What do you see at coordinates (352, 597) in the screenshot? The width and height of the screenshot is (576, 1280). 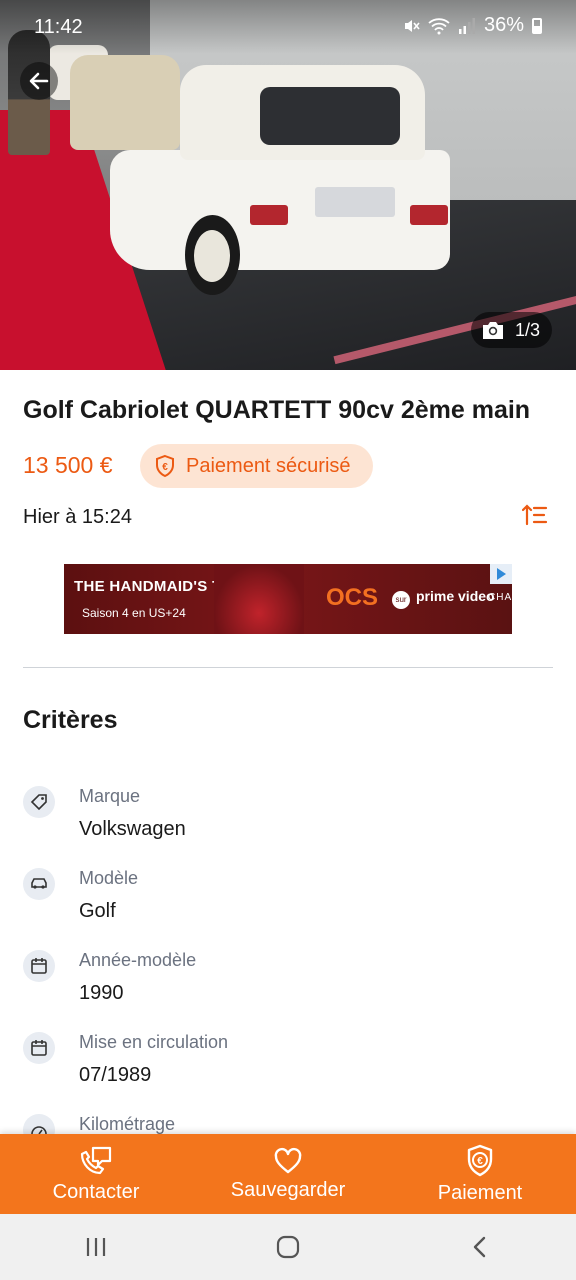 I see `ad-brand-logo: OCS` at bounding box center [352, 597].